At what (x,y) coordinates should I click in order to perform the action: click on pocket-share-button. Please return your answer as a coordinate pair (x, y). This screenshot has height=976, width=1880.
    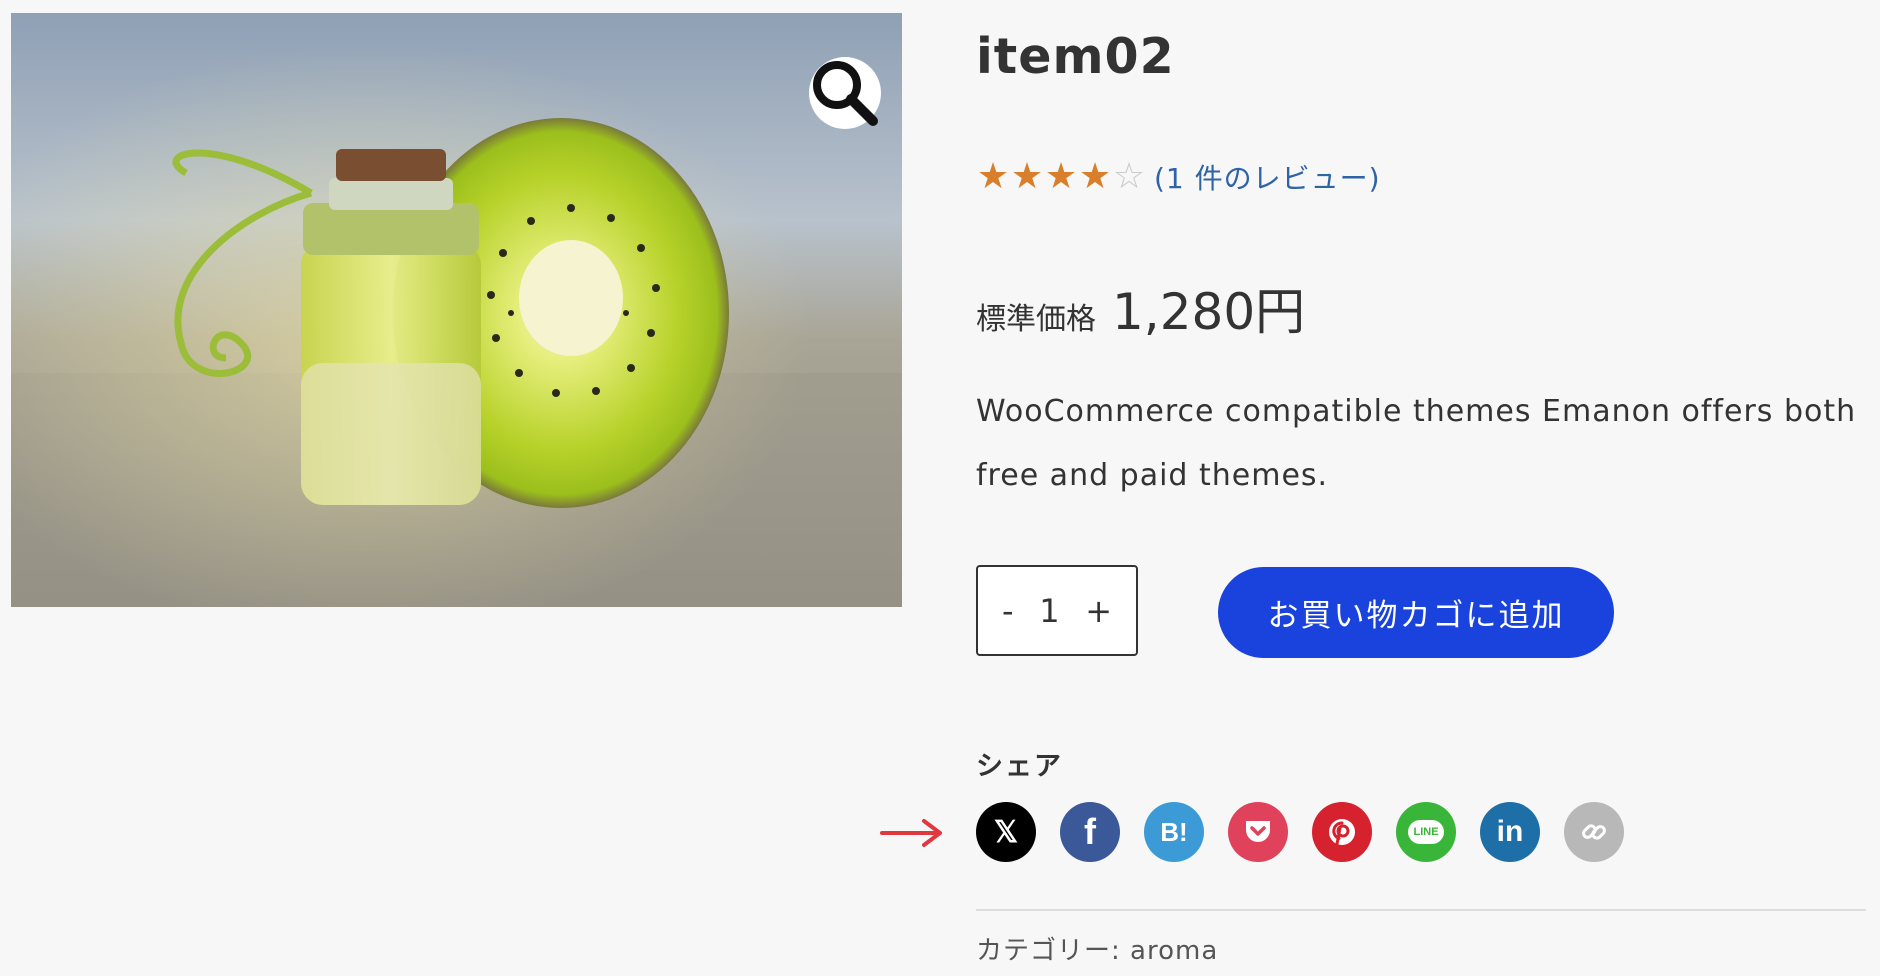
    Looking at the image, I should click on (1258, 832).